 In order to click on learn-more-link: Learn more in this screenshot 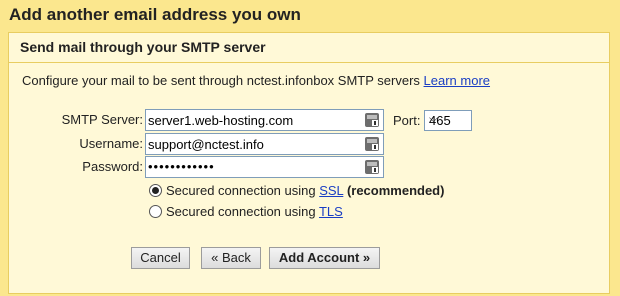, I will do `click(457, 80)`.